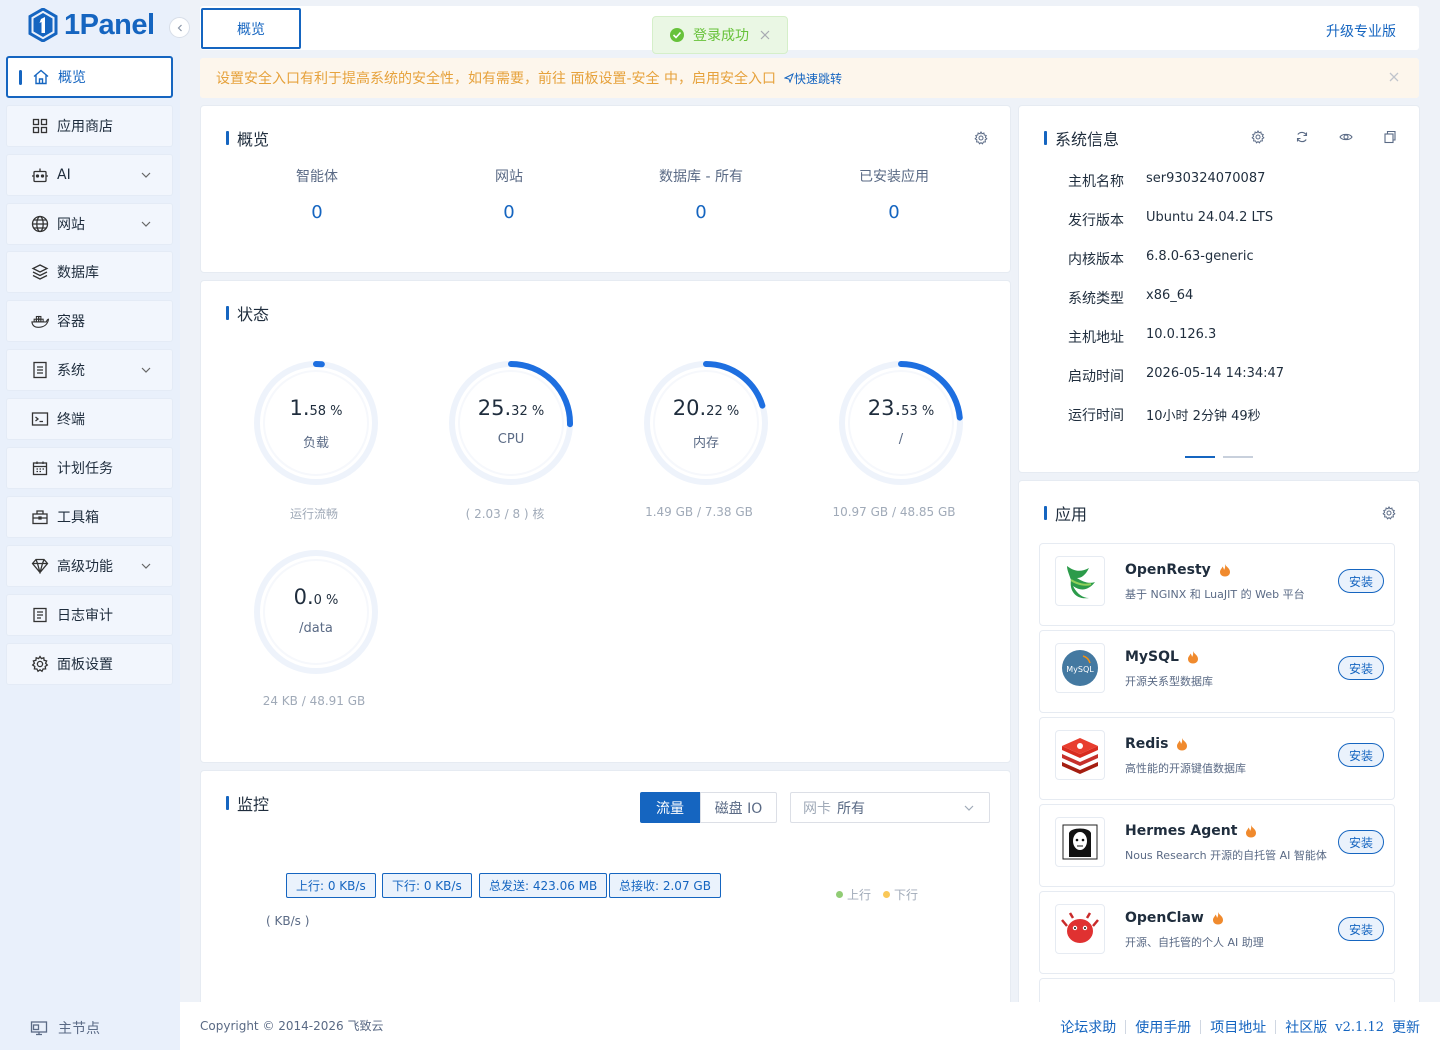  Describe the element at coordinates (699, 512) in the screenshot. I see `gauge-footer: 1.49 GB / 7.38 GB` at that location.